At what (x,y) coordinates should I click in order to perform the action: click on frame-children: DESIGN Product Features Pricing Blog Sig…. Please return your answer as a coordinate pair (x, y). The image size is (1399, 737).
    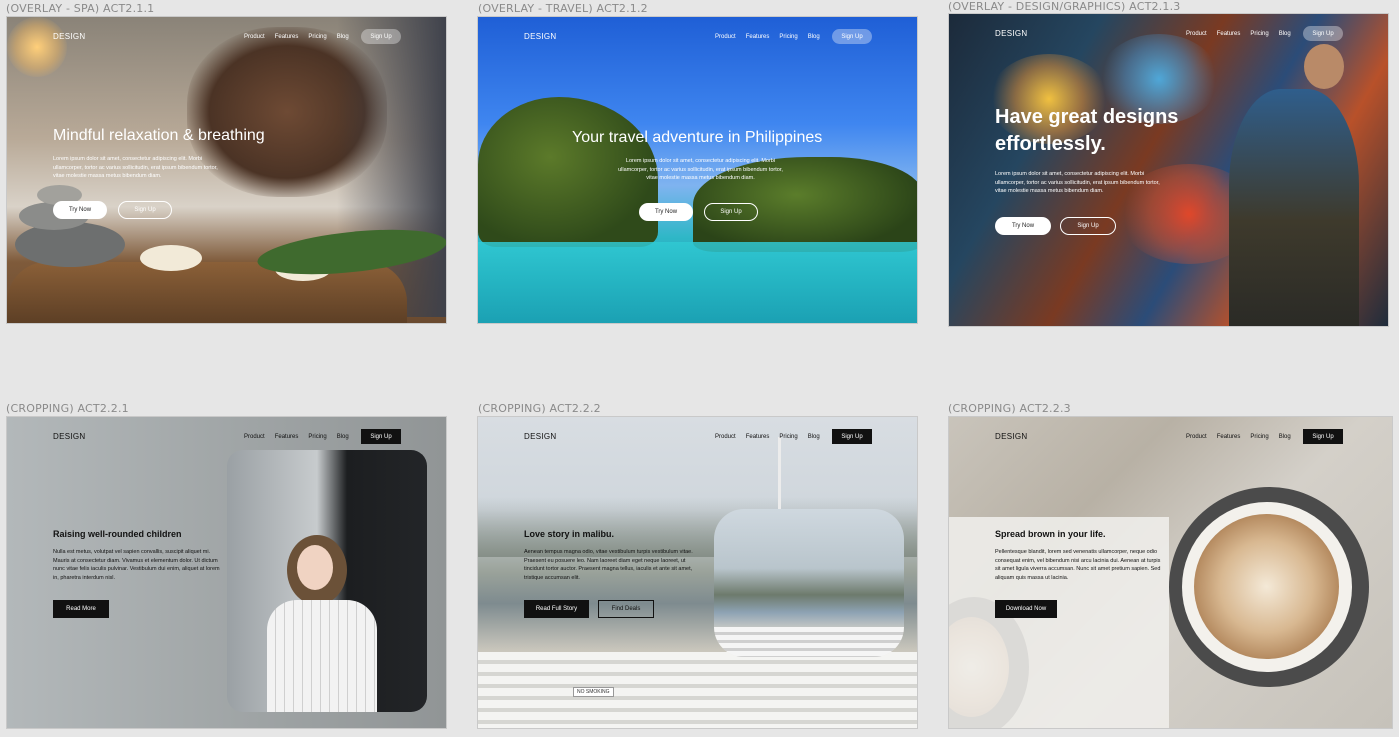
    Looking at the image, I should click on (226, 572).